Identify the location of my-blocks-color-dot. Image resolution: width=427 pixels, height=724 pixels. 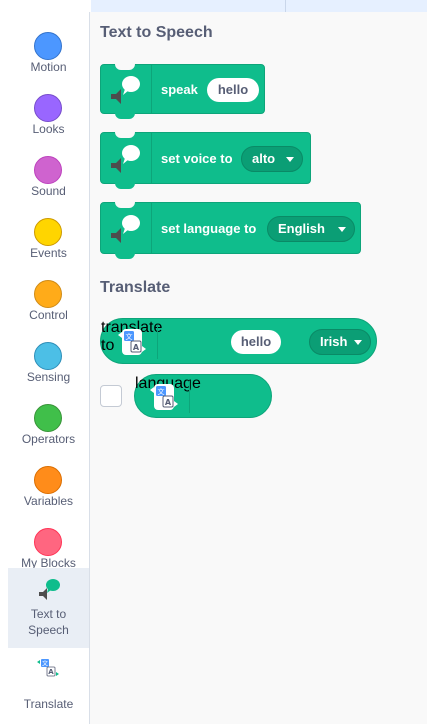
(48, 542).